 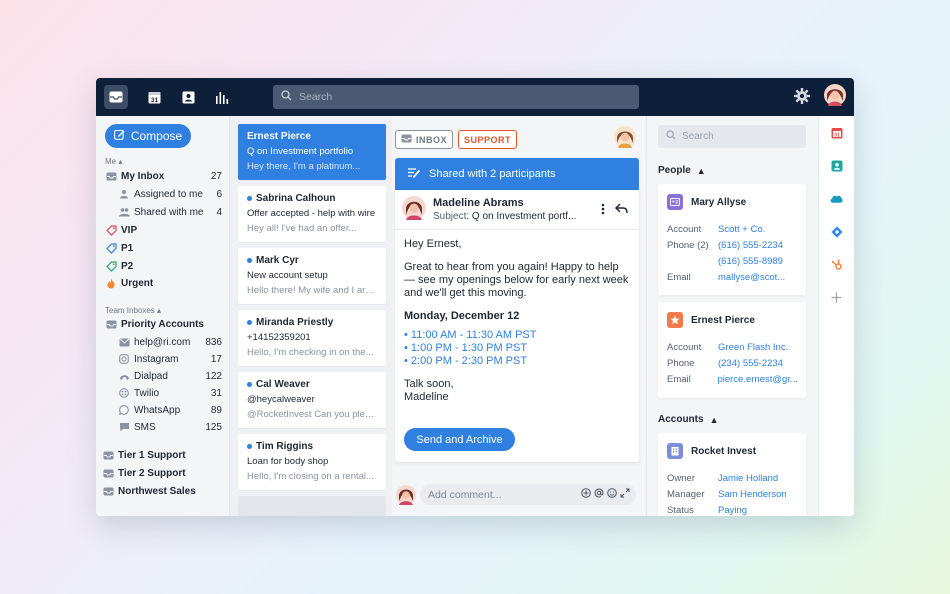 What do you see at coordinates (312, 506) in the screenshot?
I see `message-card-partial` at bounding box center [312, 506].